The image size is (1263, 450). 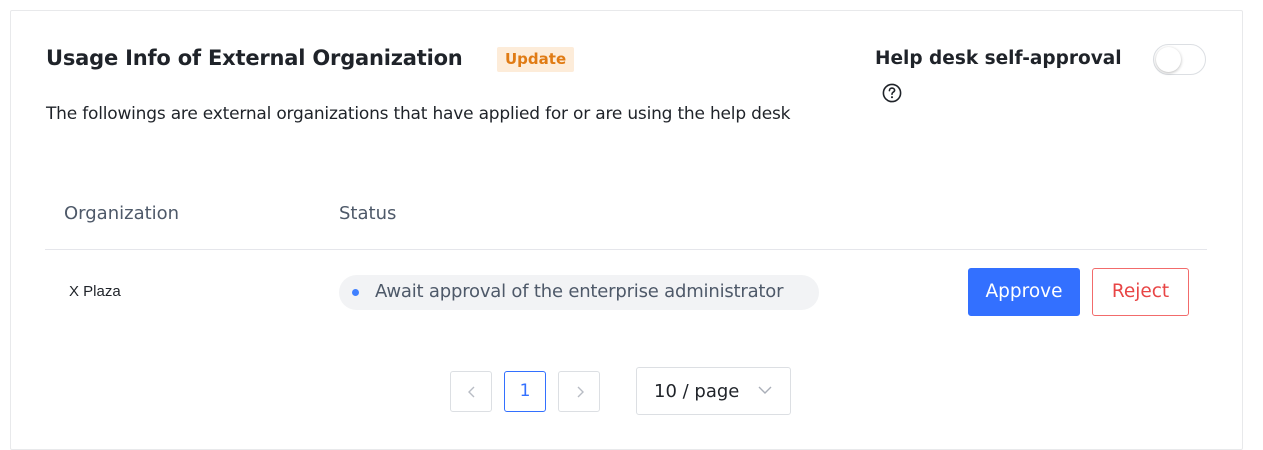 What do you see at coordinates (525, 391) in the screenshot?
I see `page-number-button: 1` at bounding box center [525, 391].